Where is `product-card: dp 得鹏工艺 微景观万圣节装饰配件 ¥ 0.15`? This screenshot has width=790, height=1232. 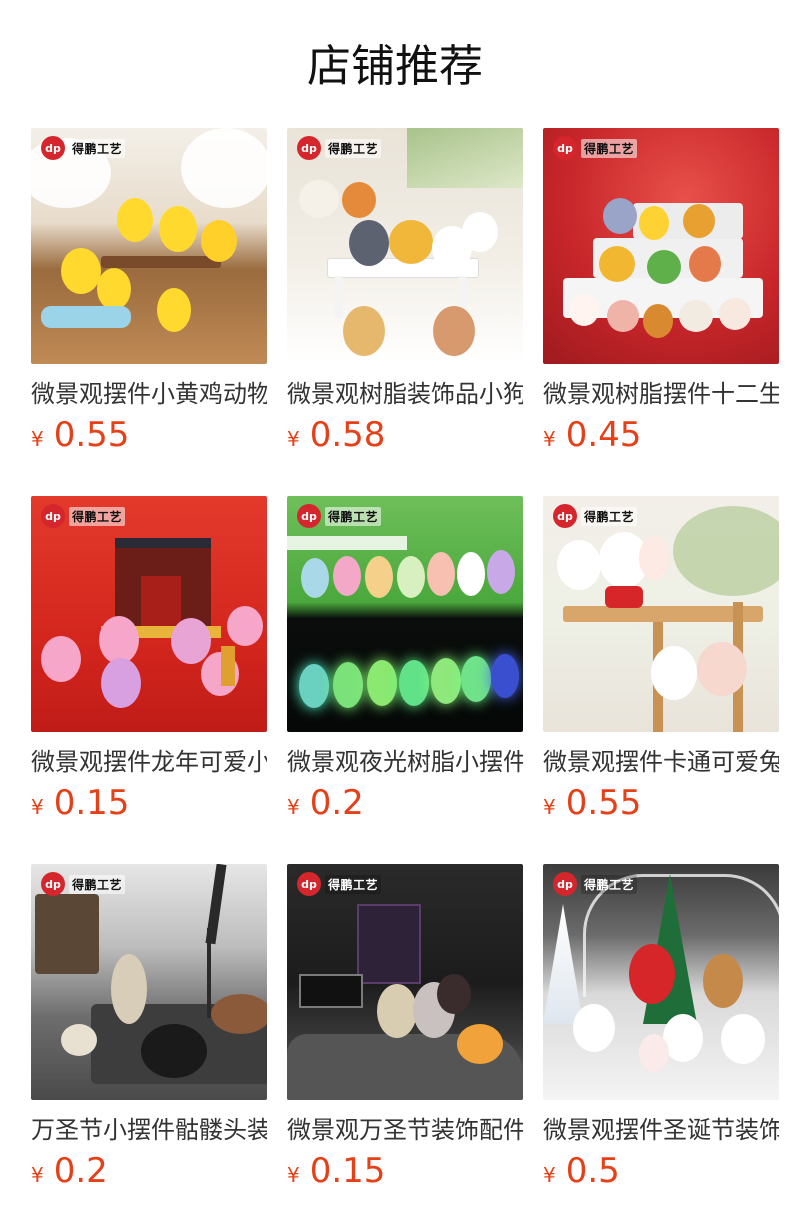
product-card: dp 得鹏工艺 微景观万圣节装饰配件 ¥ 0.15 is located at coordinates (405, 1048).